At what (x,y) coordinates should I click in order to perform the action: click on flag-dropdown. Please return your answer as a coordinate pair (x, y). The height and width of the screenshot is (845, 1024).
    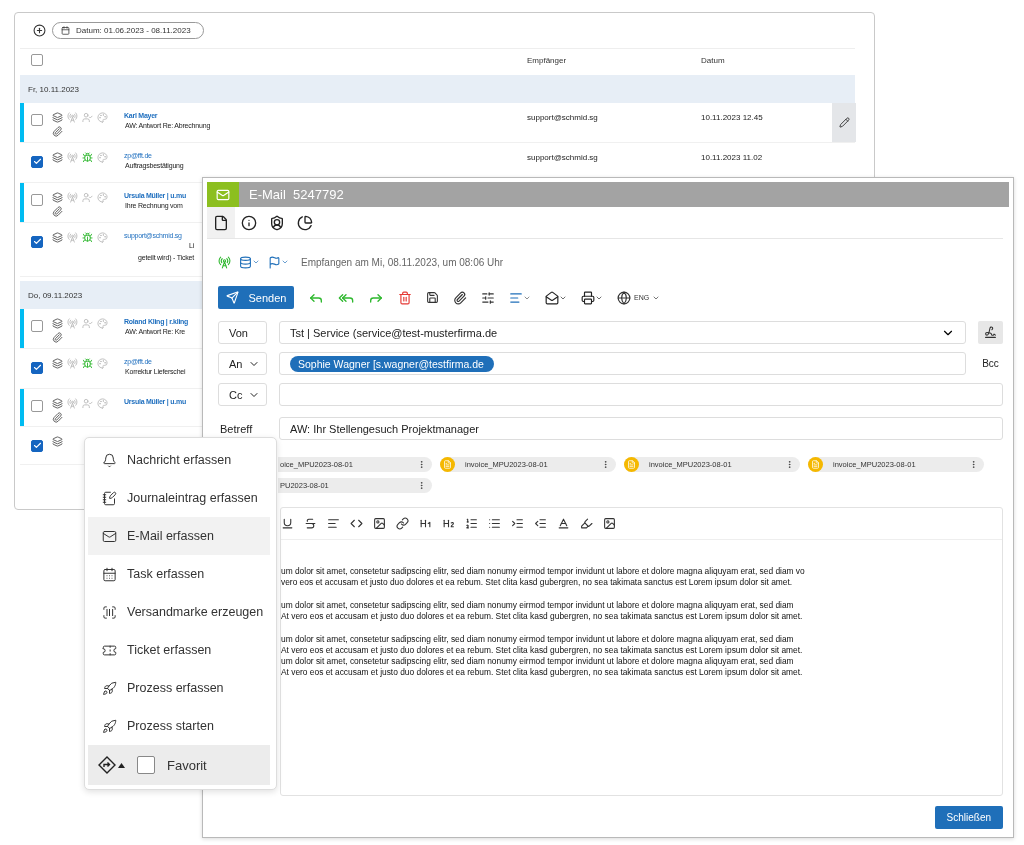
    Looking at the image, I should click on (278, 262).